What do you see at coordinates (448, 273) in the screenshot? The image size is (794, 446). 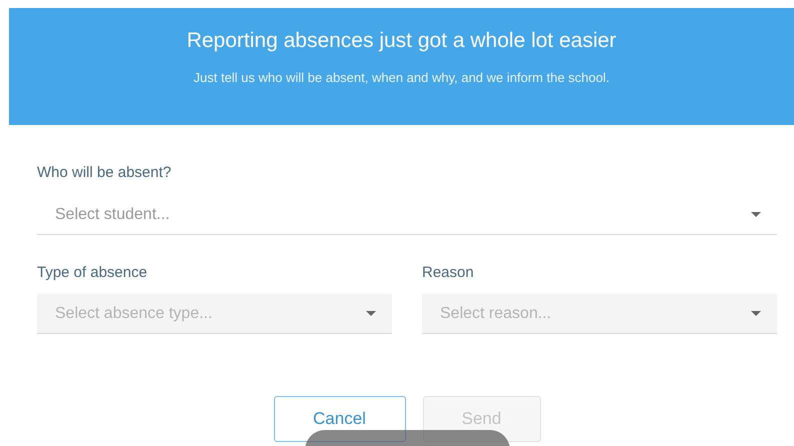 I see `field-label: Reason` at bounding box center [448, 273].